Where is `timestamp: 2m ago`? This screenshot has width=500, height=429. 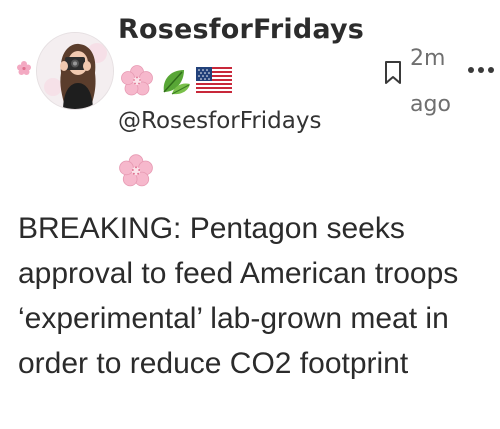 timestamp: 2m ago is located at coordinates (430, 81).